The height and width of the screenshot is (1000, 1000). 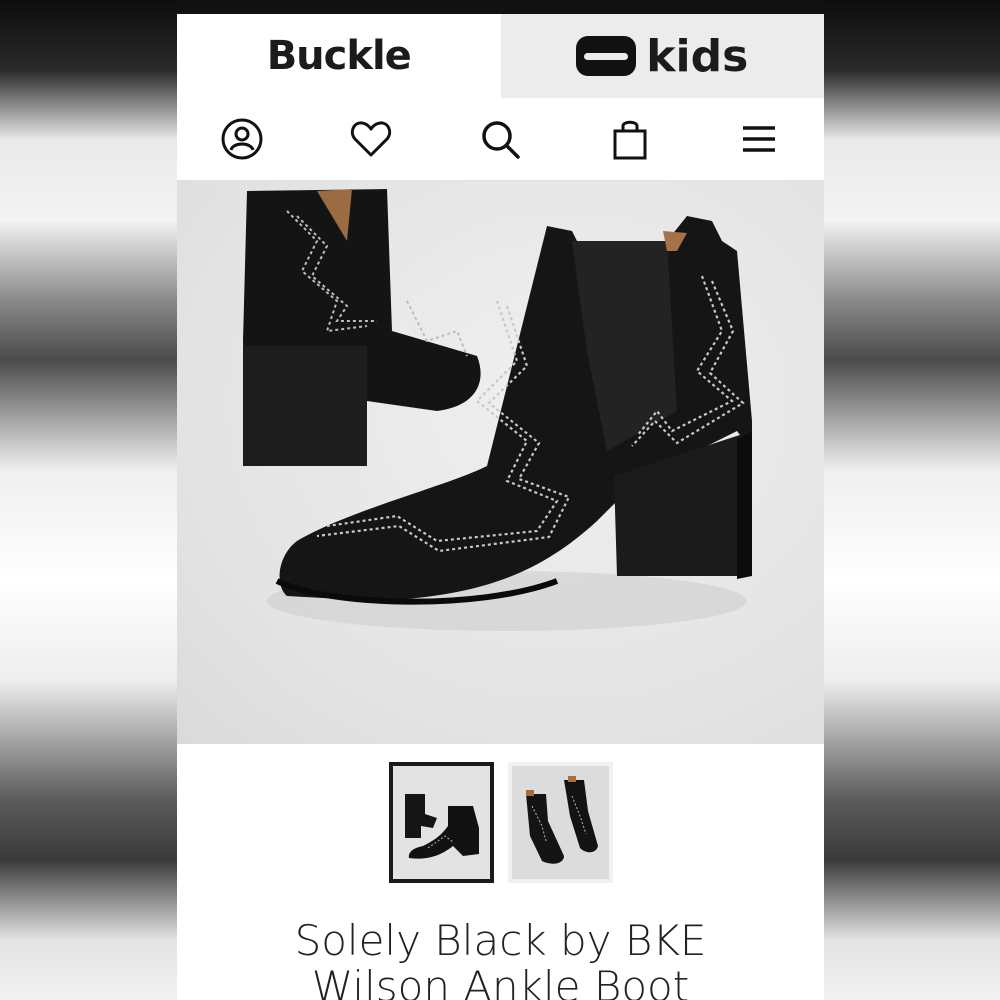 What do you see at coordinates (500, 940) in the screenshot?
I see `product-title-line-1: Solely Black by BKE` at bounding box center [500, 940].